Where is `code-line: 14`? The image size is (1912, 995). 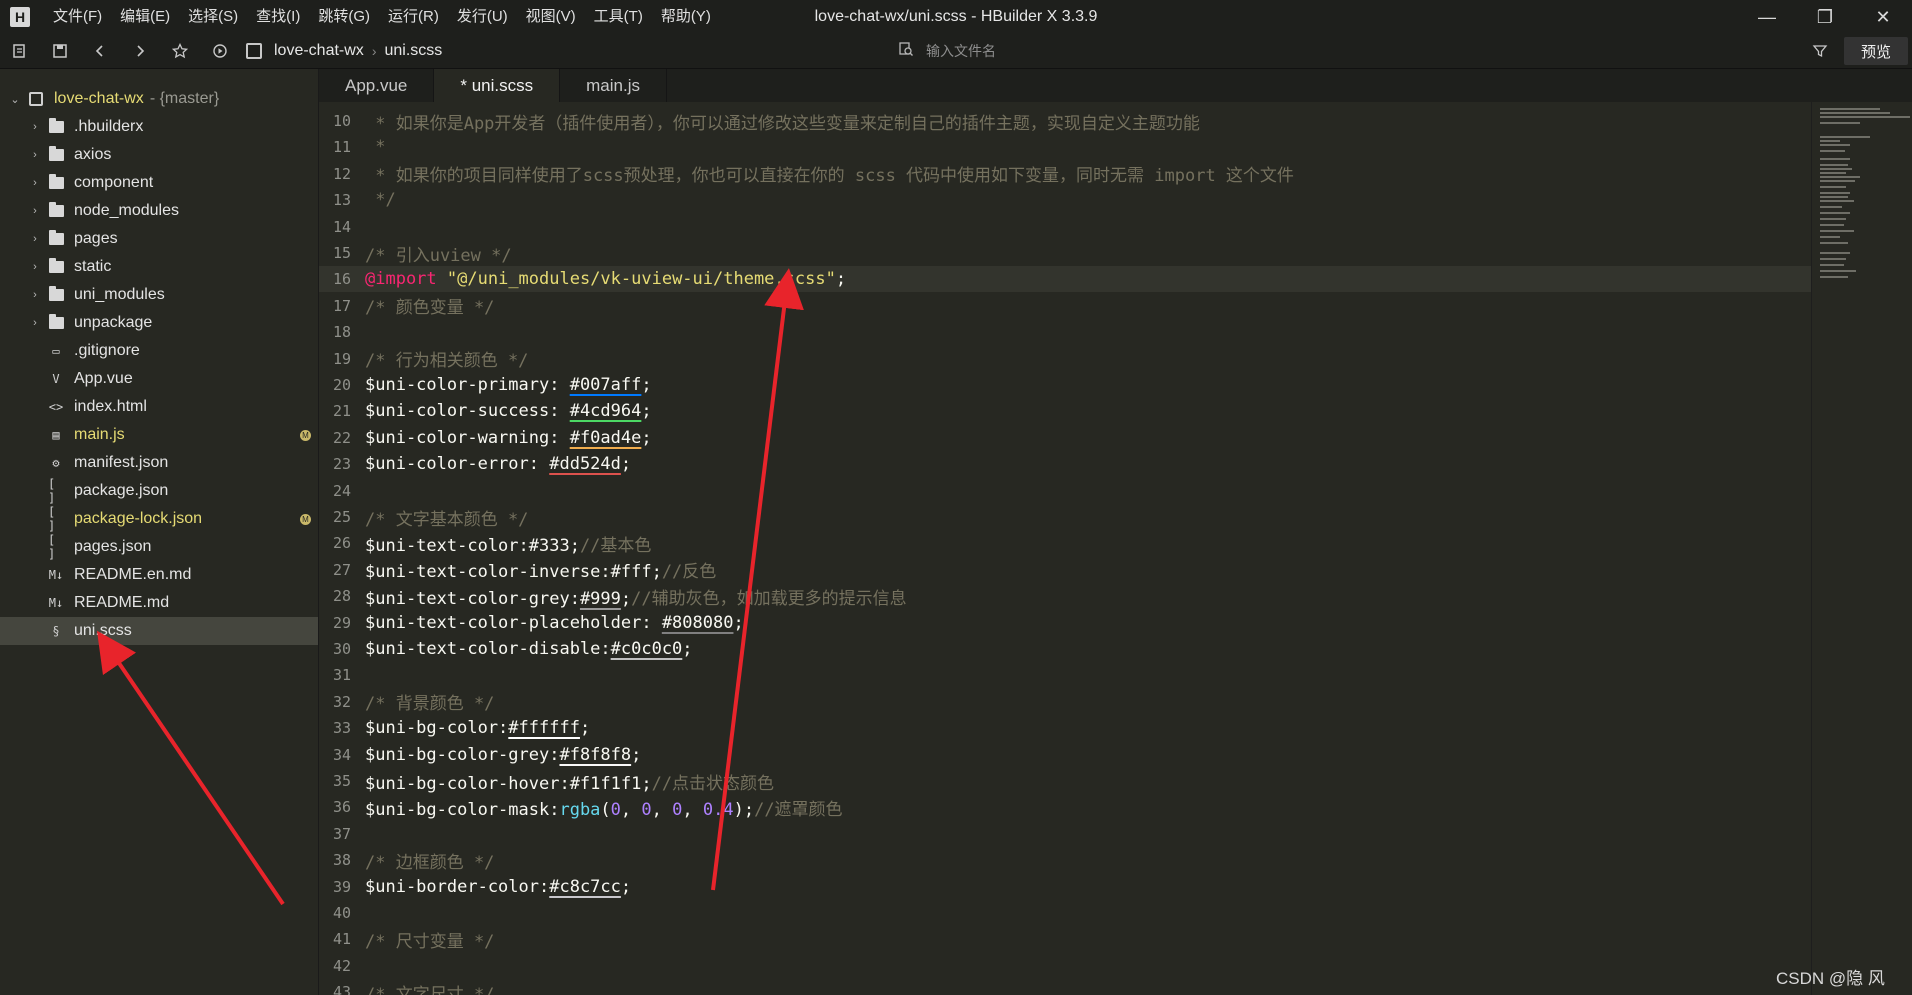 code-line: 14 is located at coordinates (1065, 227).